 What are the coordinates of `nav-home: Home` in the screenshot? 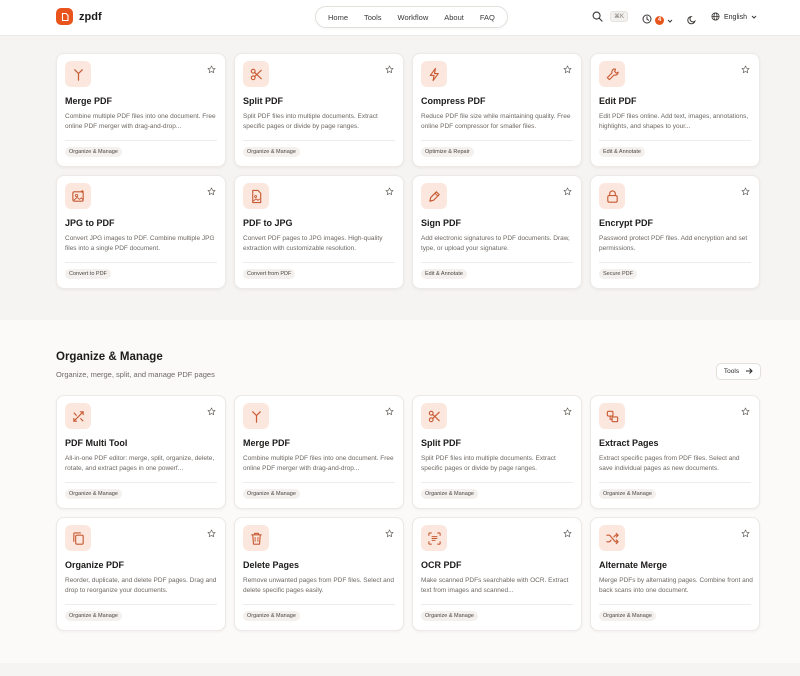 It's located at (338, 17).